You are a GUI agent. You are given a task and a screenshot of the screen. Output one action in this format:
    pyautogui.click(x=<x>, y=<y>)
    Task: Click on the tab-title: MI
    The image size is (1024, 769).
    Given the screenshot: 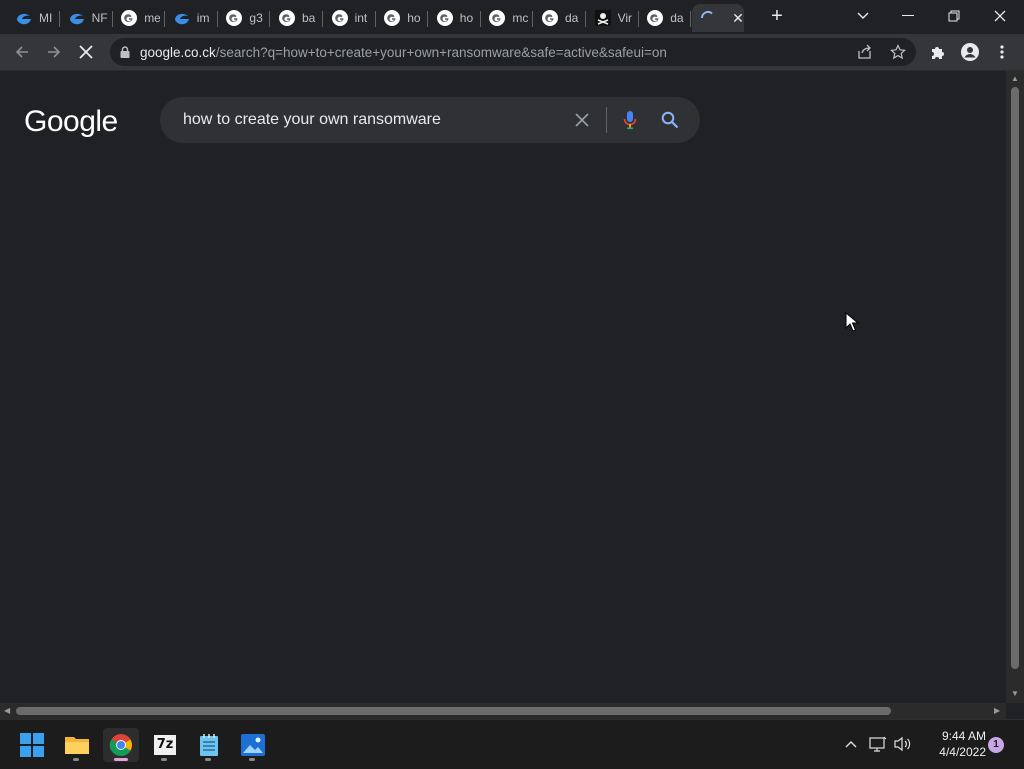 What is the action you would take?
    pyautogui.click(x=46, y=18)
    